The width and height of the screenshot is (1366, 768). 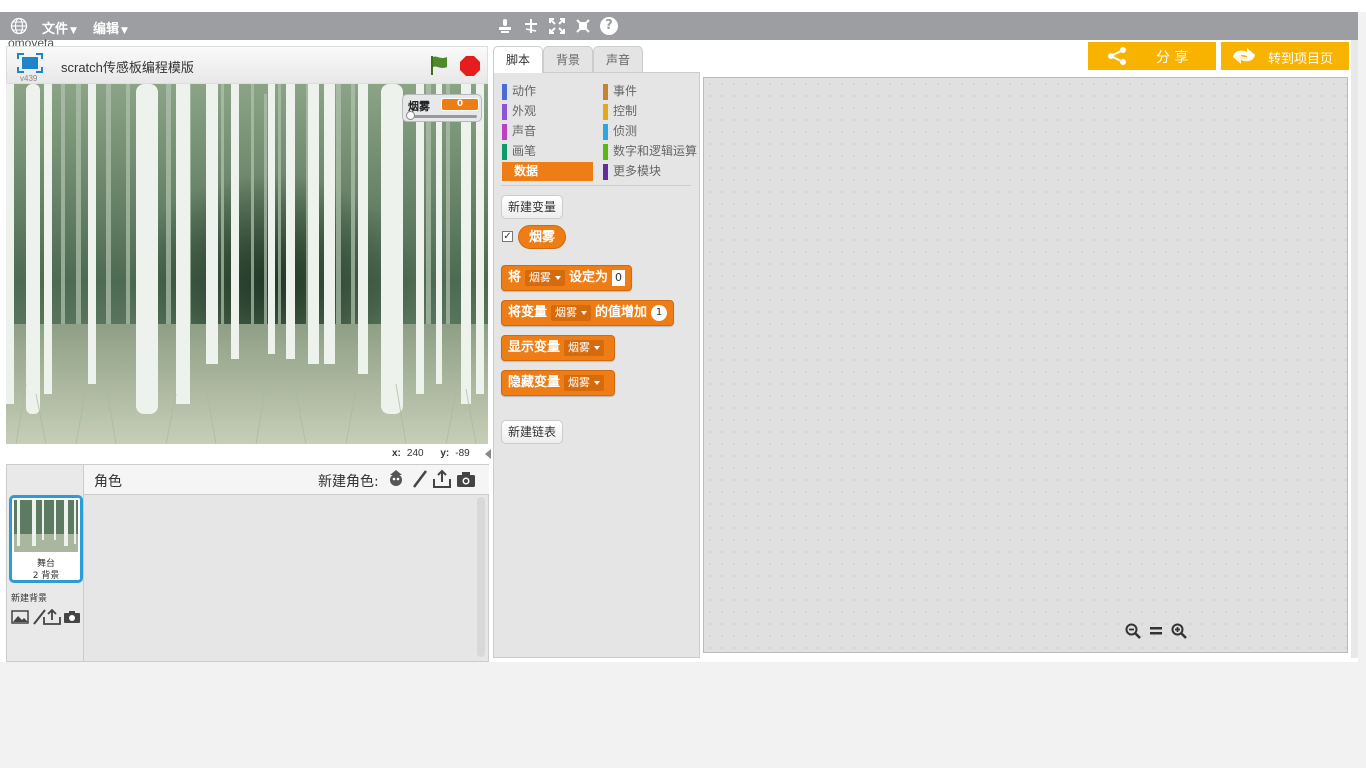 What do you see at coordinates (445, 453) in the screenshot?
I see `y-label: y:` at bounding box center [445, 453].